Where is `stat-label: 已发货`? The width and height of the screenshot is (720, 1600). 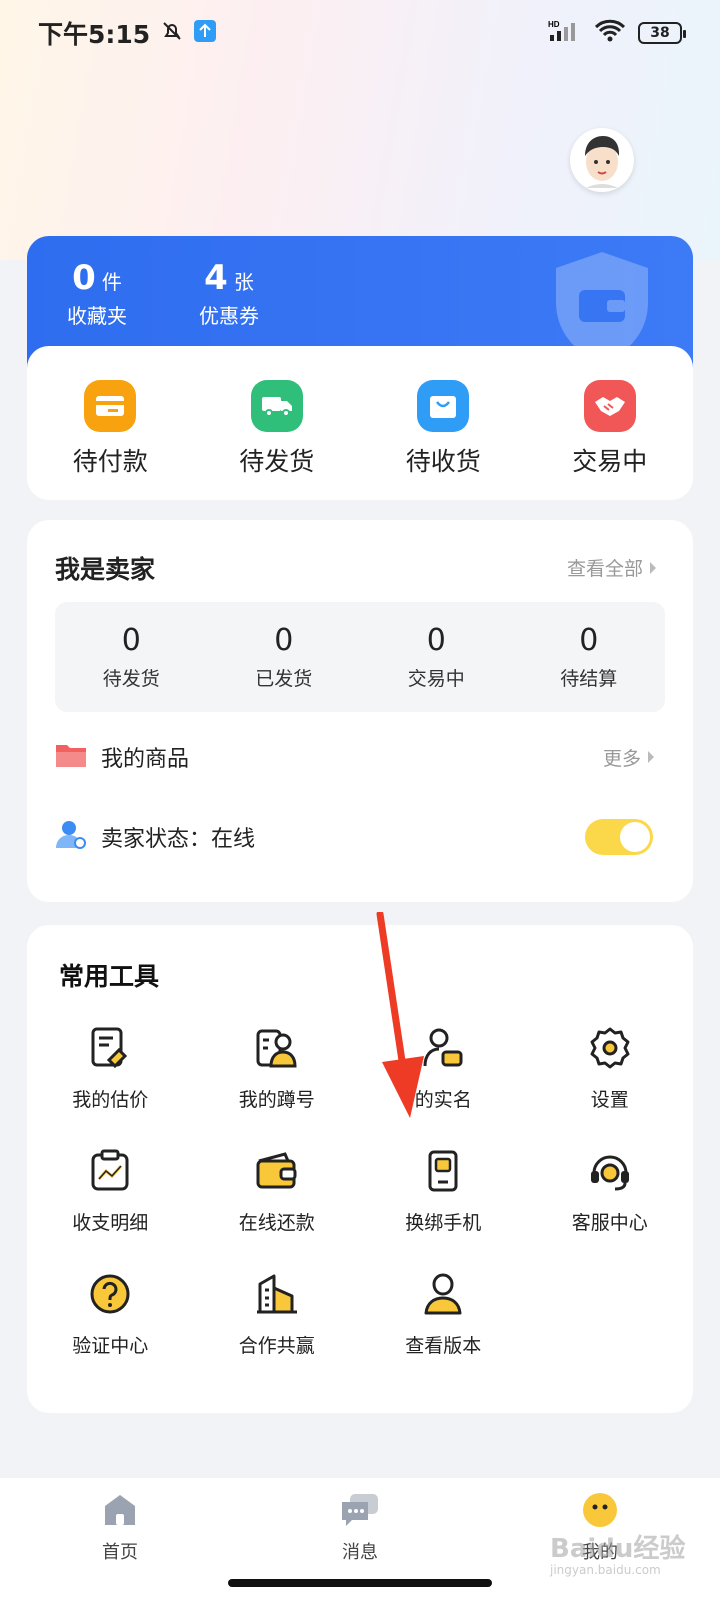
stat-label: 已发货 is located at coordinates (284, 679).